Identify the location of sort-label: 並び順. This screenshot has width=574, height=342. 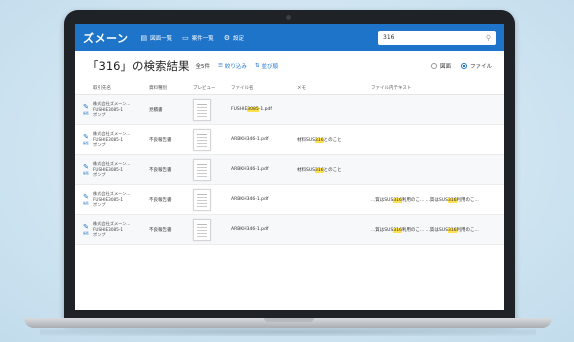
(270, 67).